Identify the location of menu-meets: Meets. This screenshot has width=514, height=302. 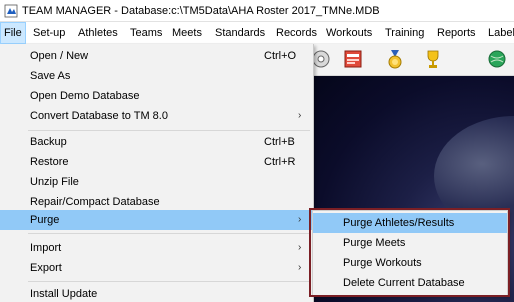
(187, 33).